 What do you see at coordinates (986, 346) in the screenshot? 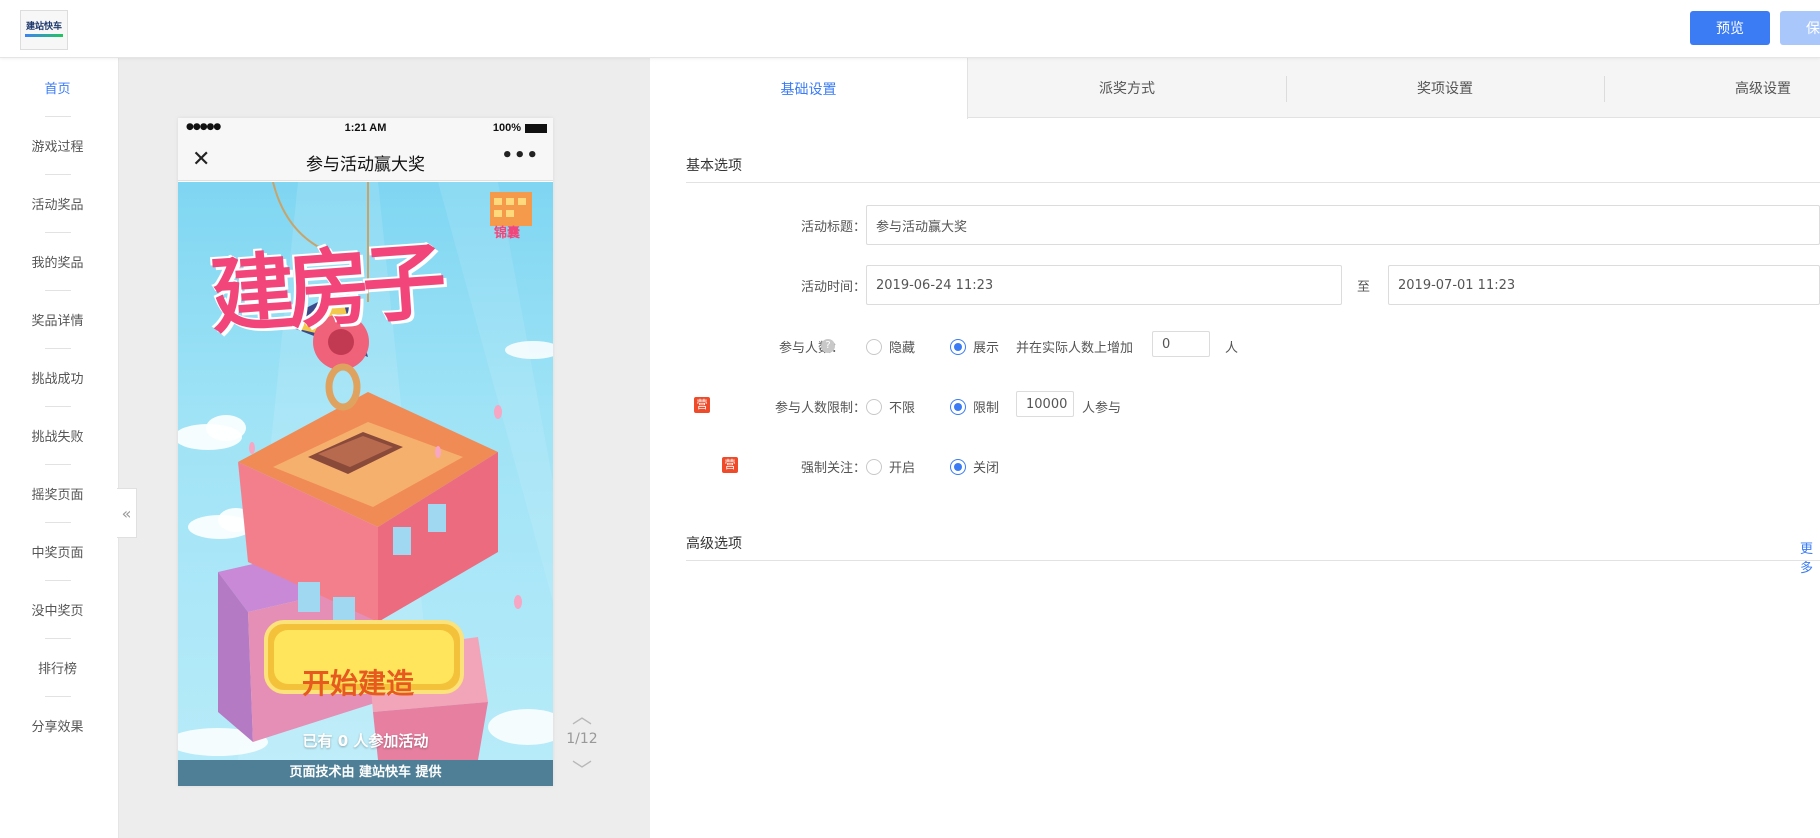
I see `show-count-label: 展示` at bounding box center [986, 346].